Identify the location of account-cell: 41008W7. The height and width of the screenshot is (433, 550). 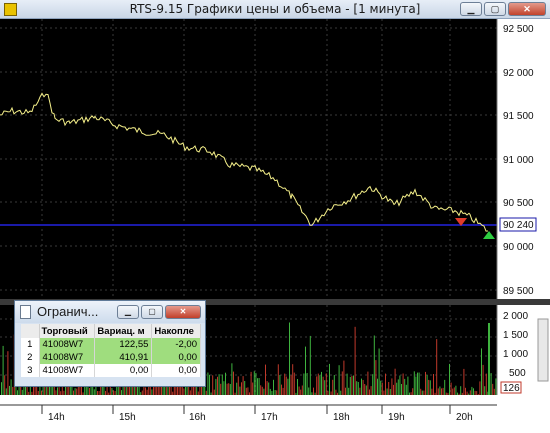
(67, 344).